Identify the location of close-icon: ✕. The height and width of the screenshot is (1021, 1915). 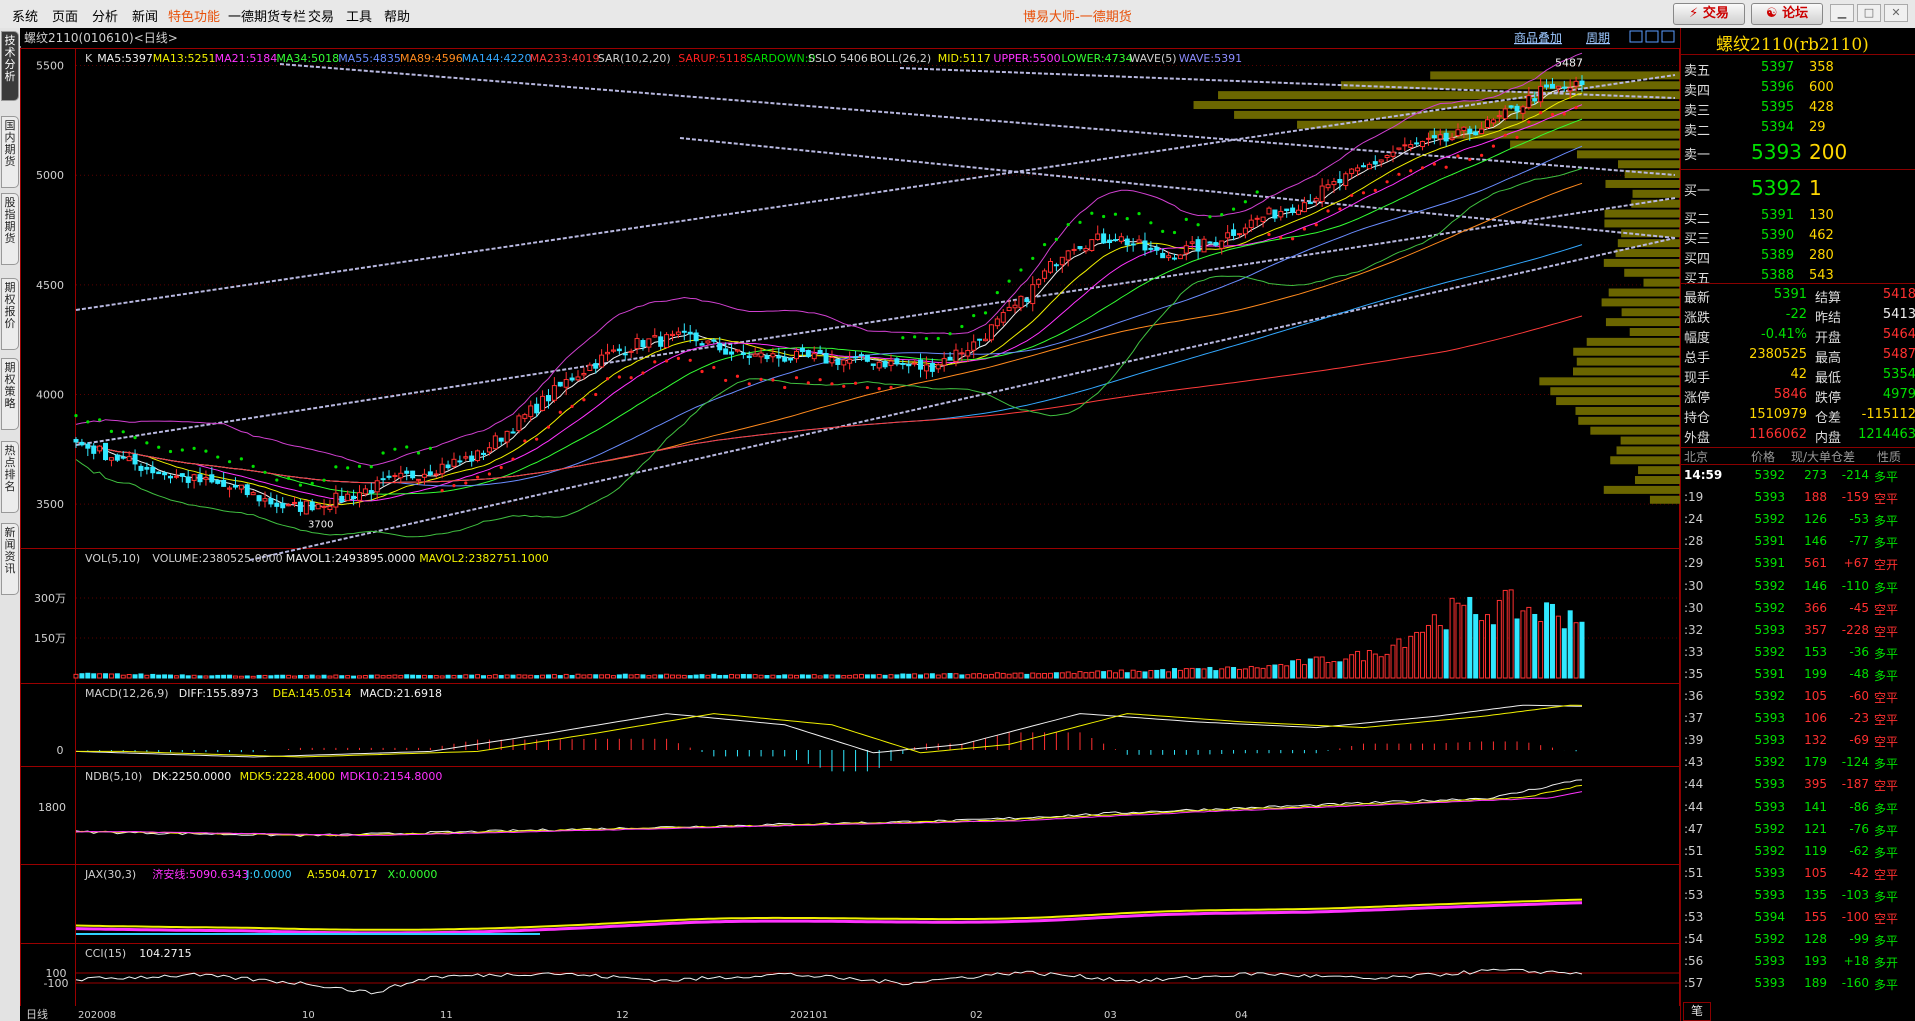
(1896, 13).